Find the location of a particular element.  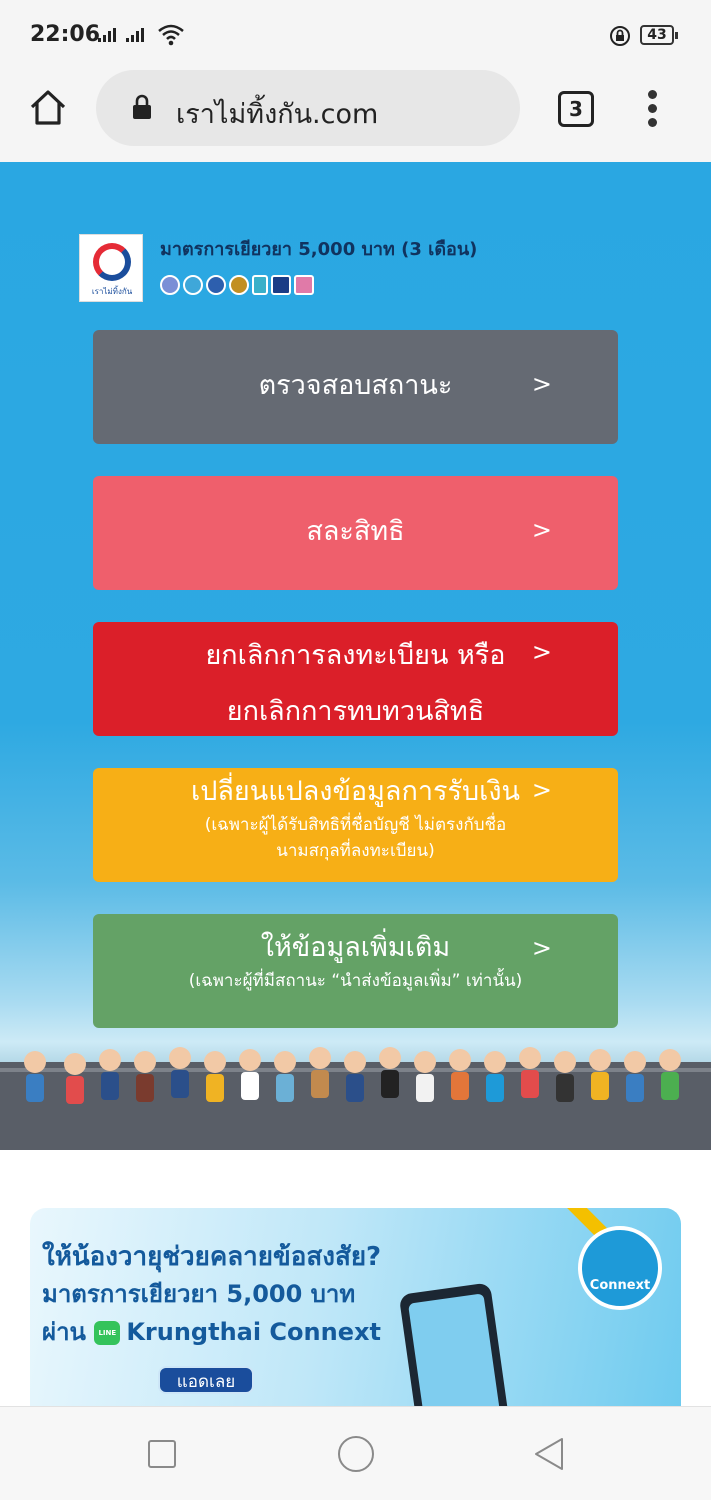

more-menu-icon is located at coordinates (654, 110).